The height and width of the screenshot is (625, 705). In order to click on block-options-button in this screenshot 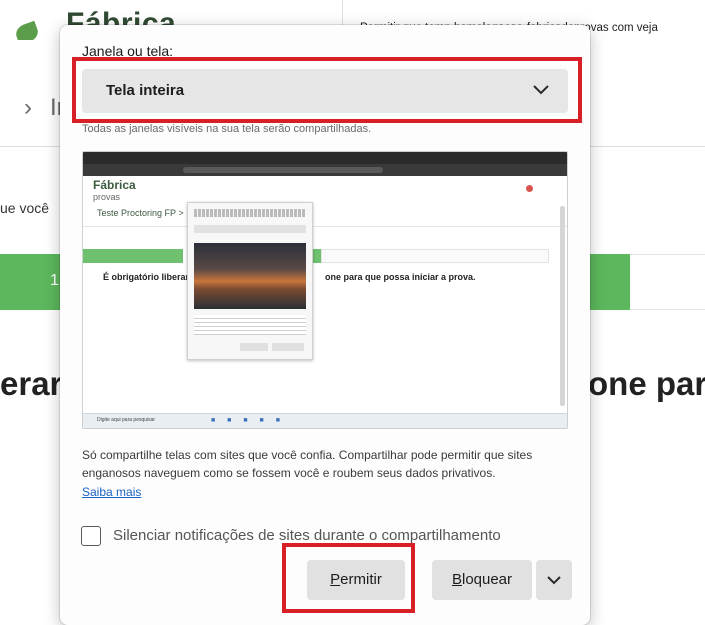, I will do `click(554, 580)`.